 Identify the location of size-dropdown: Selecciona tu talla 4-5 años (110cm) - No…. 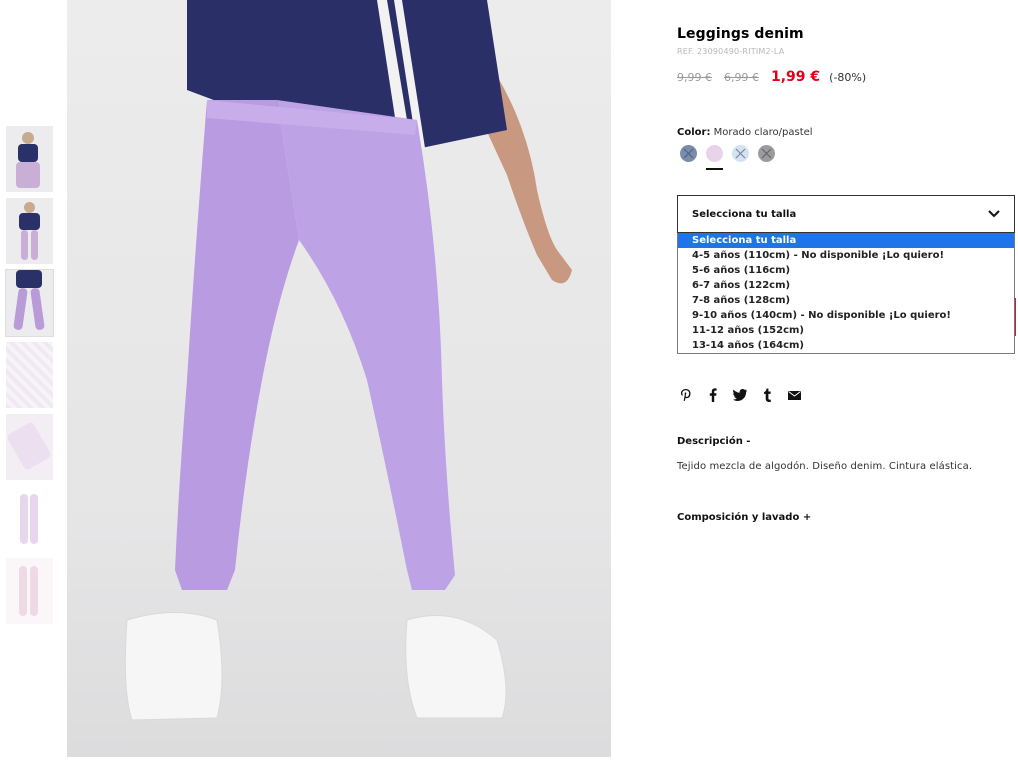
(846, 293).